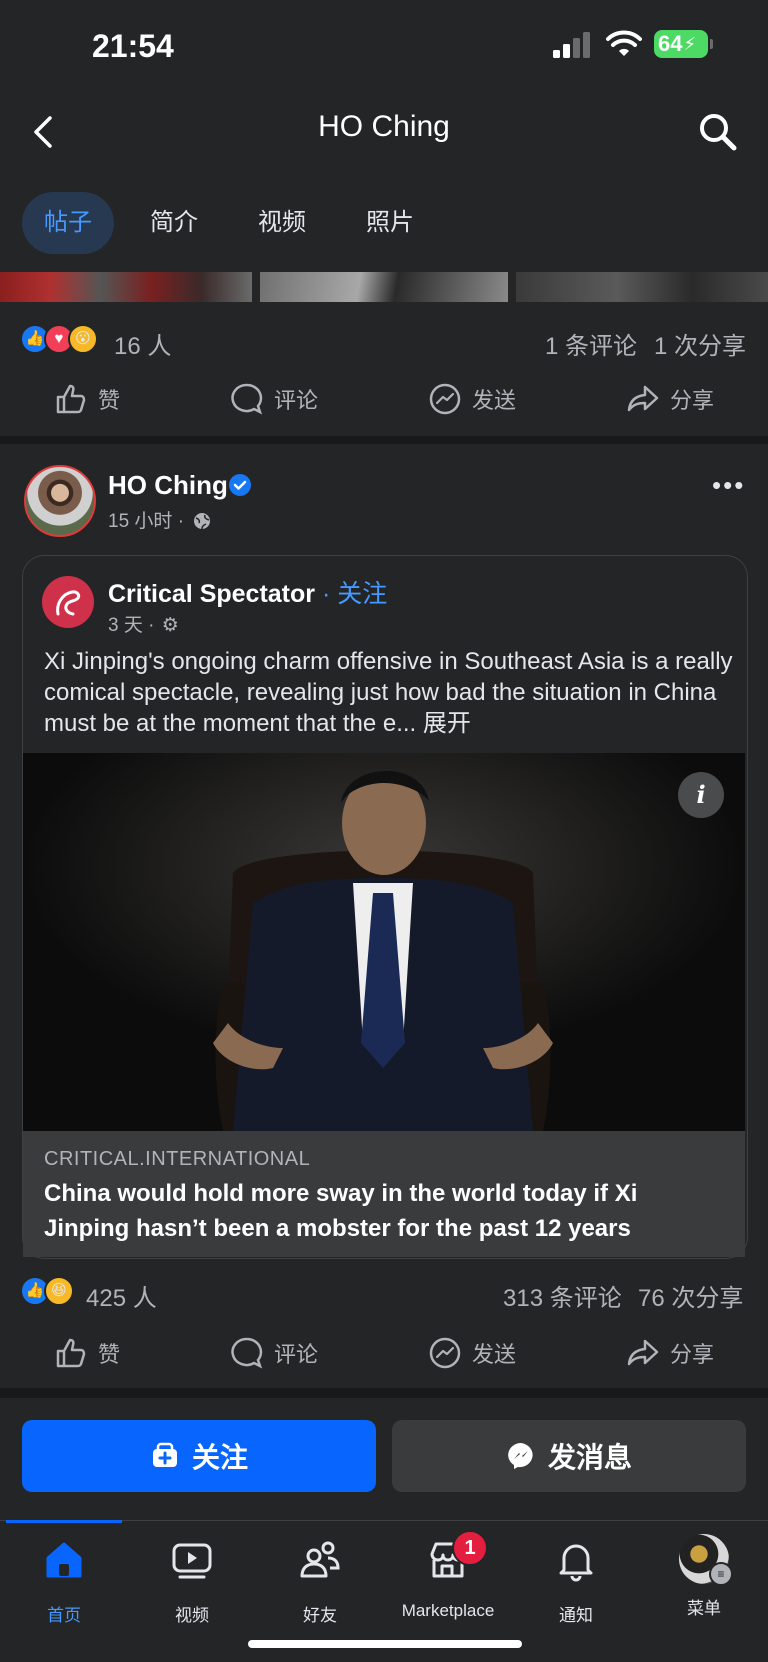  What do you see at coordinates (718, 132) in the screenshot?
I see `search-icon` at bounding box center [718, 132].